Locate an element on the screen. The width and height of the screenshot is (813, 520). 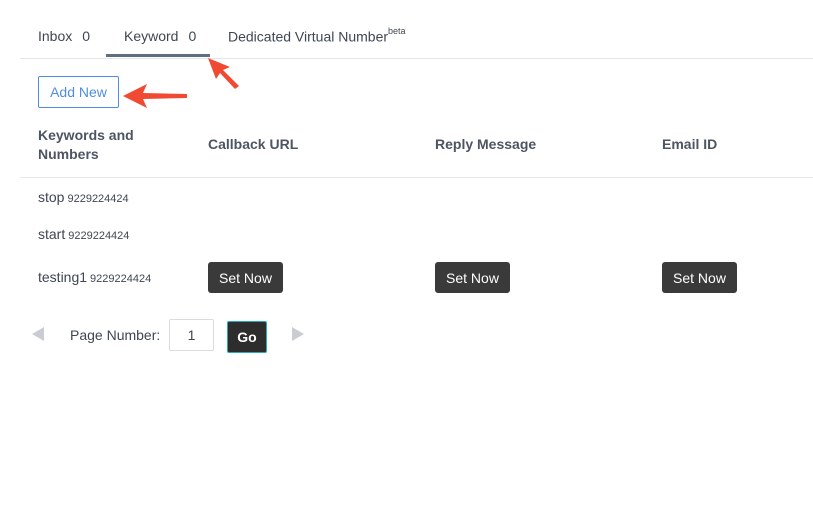
table-row: testing1 9229224424 is located at coordinates (94, 277).